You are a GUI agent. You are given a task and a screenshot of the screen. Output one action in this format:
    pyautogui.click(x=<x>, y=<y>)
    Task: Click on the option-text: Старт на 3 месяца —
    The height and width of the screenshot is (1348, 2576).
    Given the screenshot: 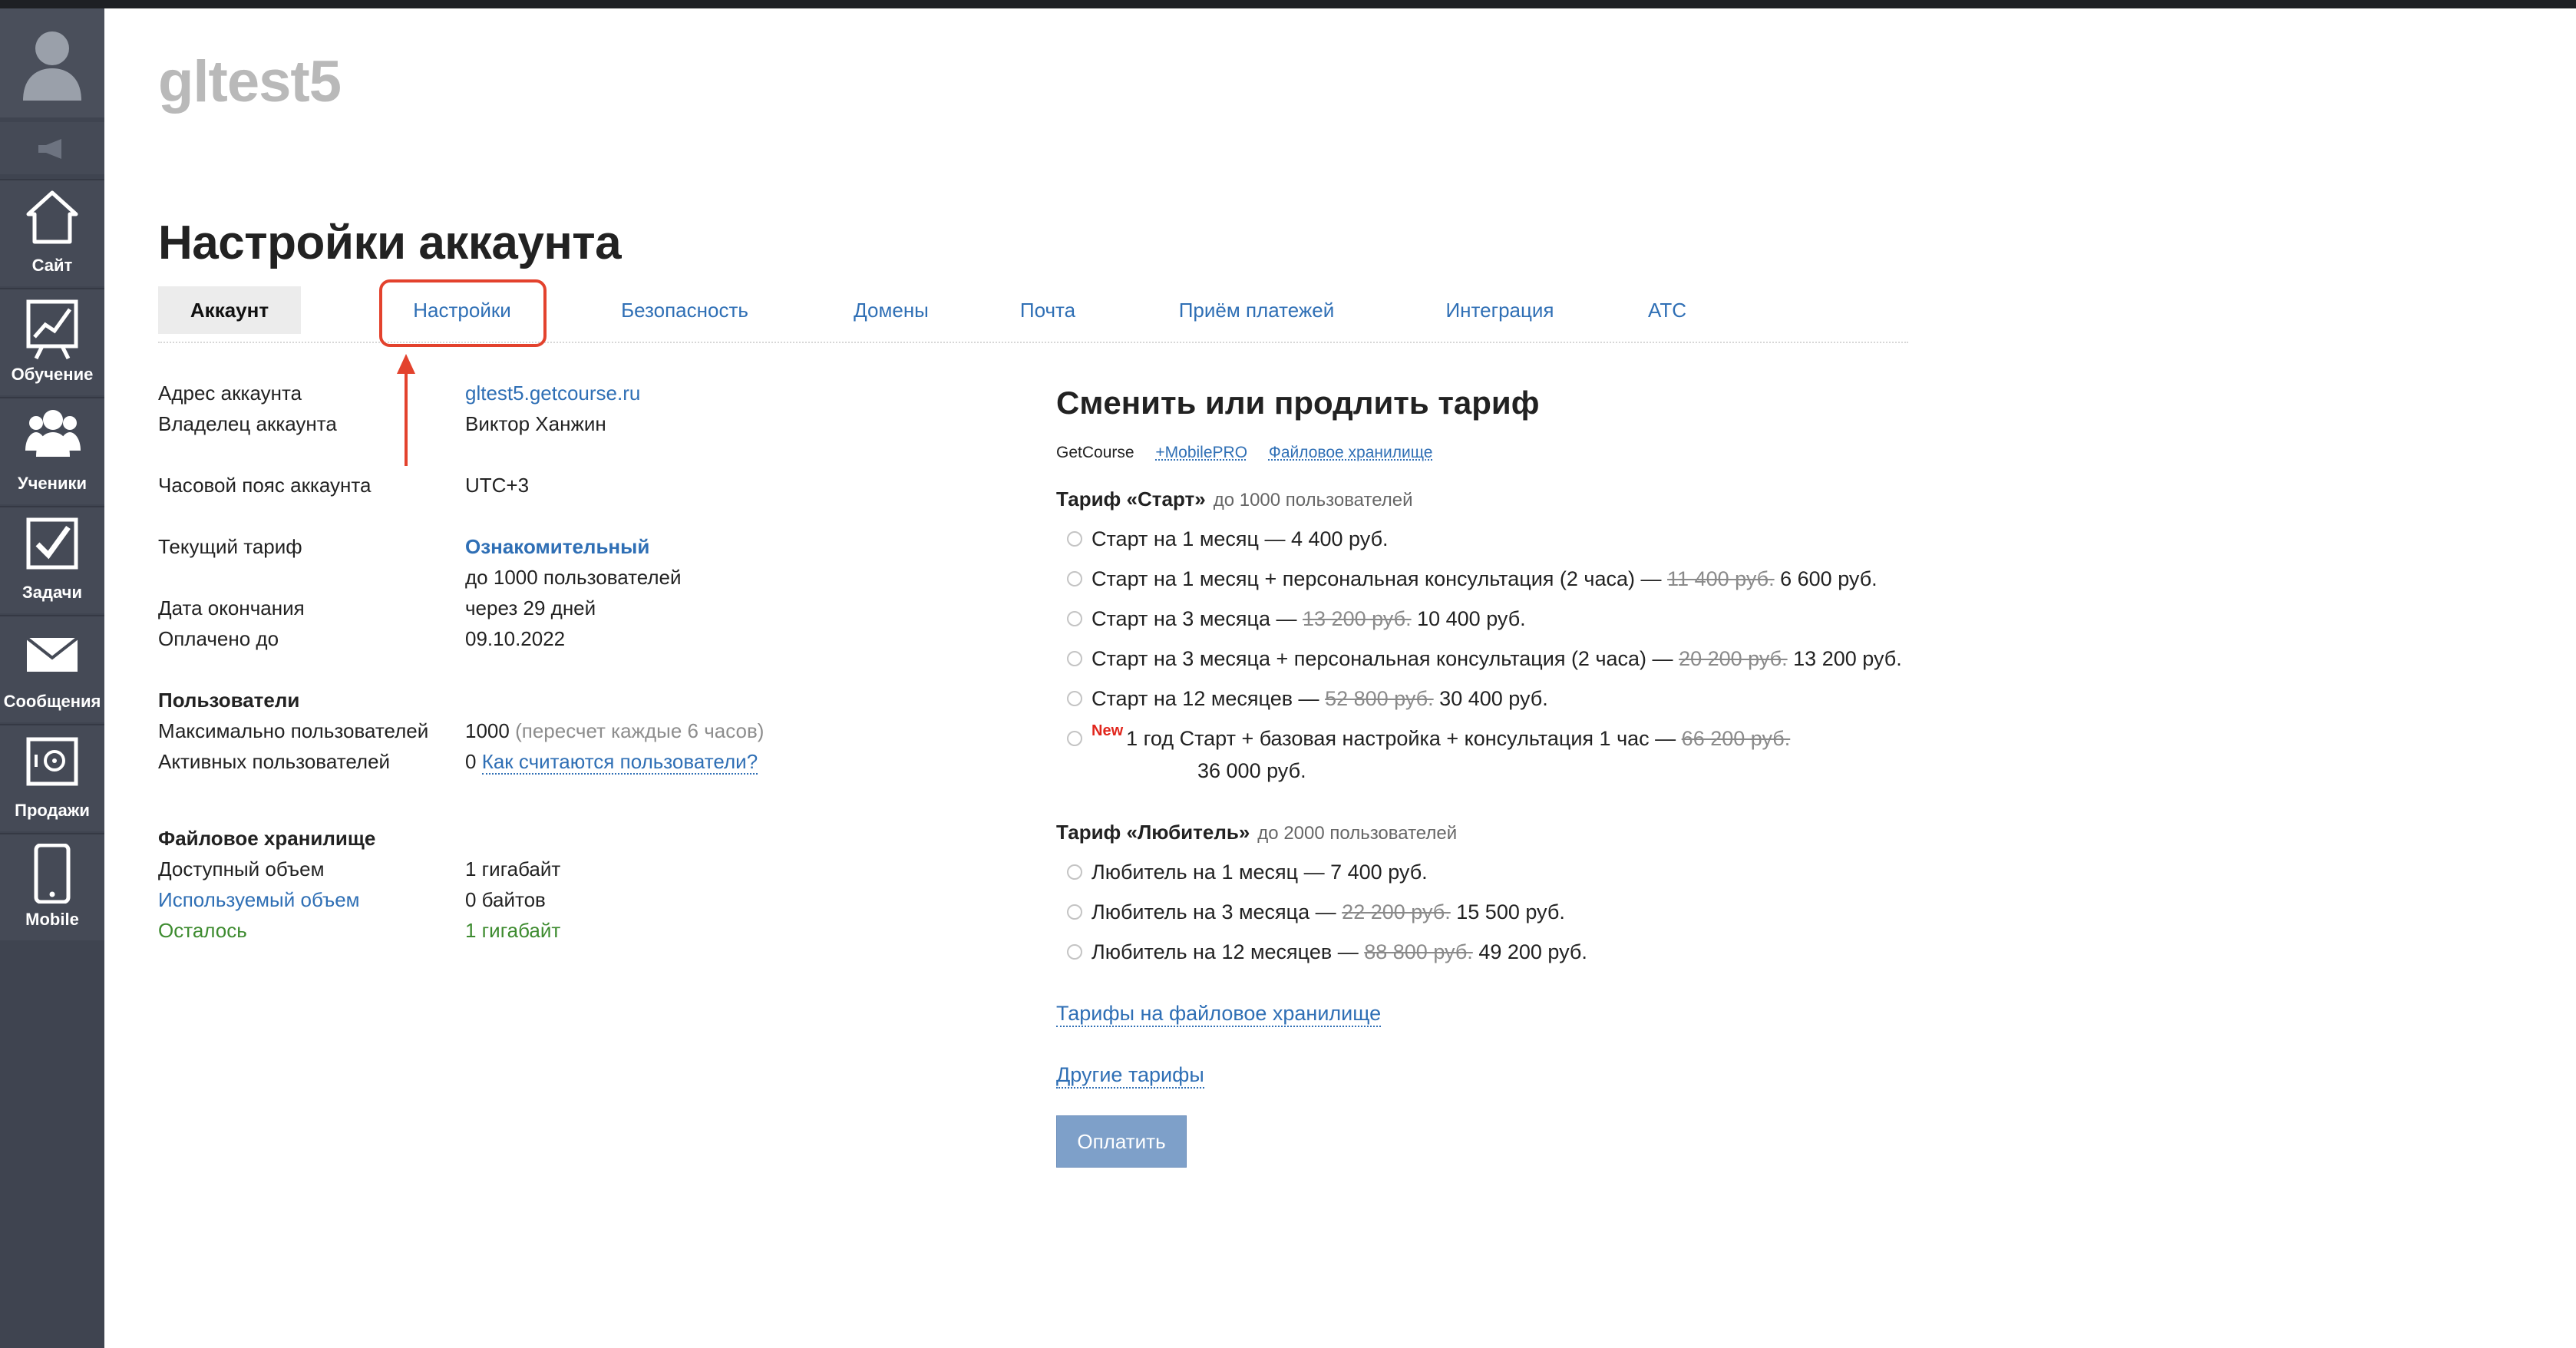 What is the action you would take?
    pyautogui.click(x=1194, y=618)
    